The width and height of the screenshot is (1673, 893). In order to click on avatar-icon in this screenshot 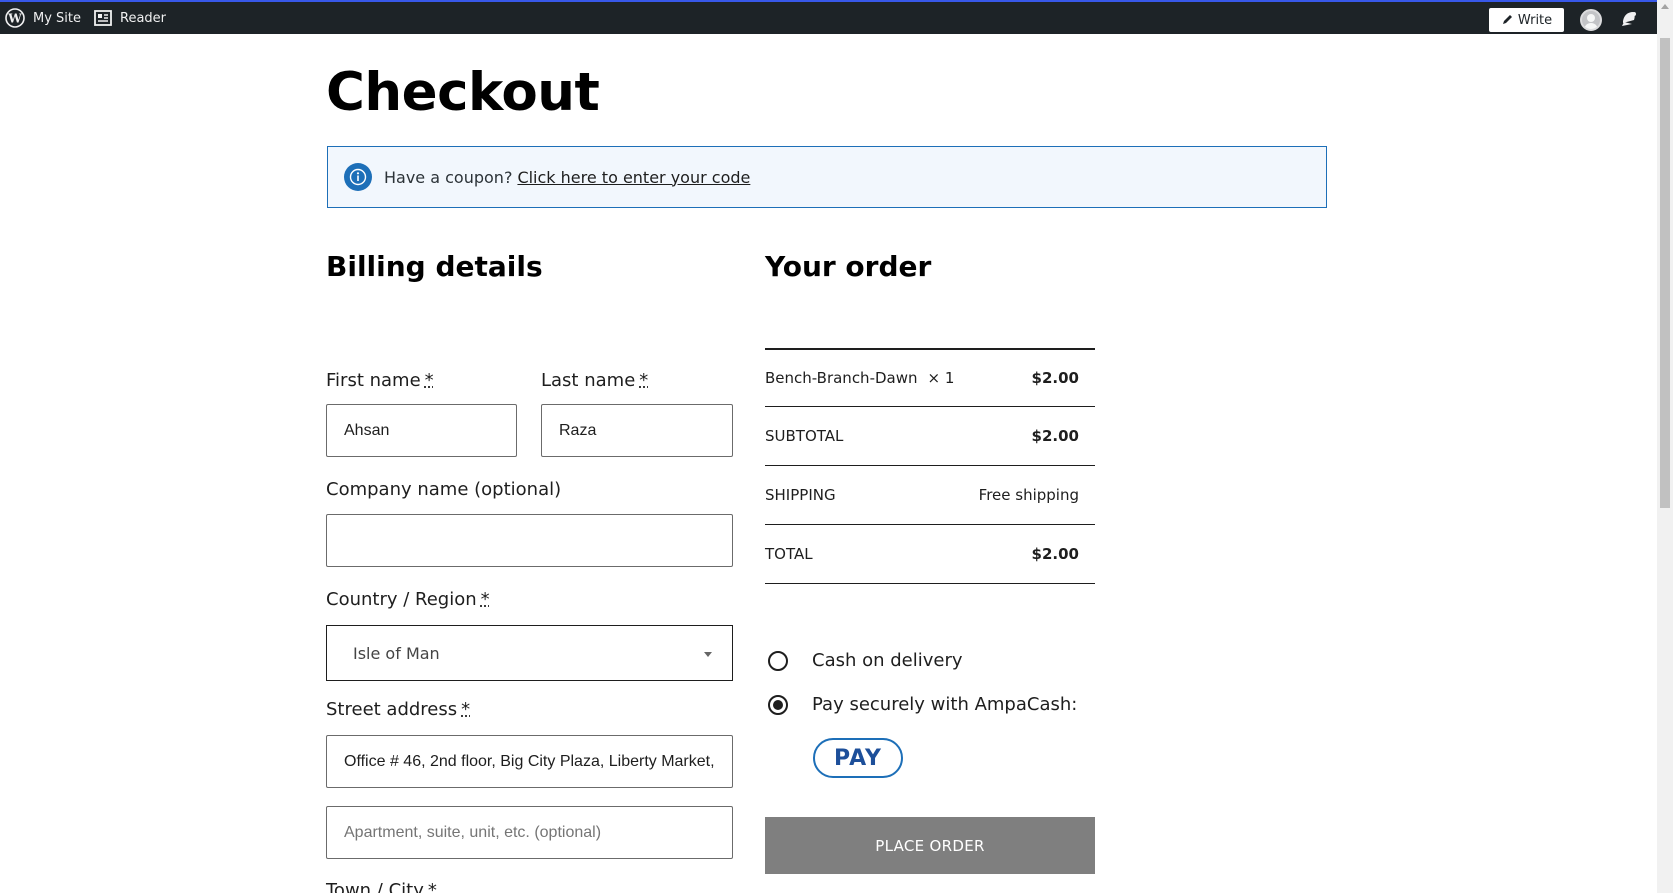, I will do `click(1591, 20)`.